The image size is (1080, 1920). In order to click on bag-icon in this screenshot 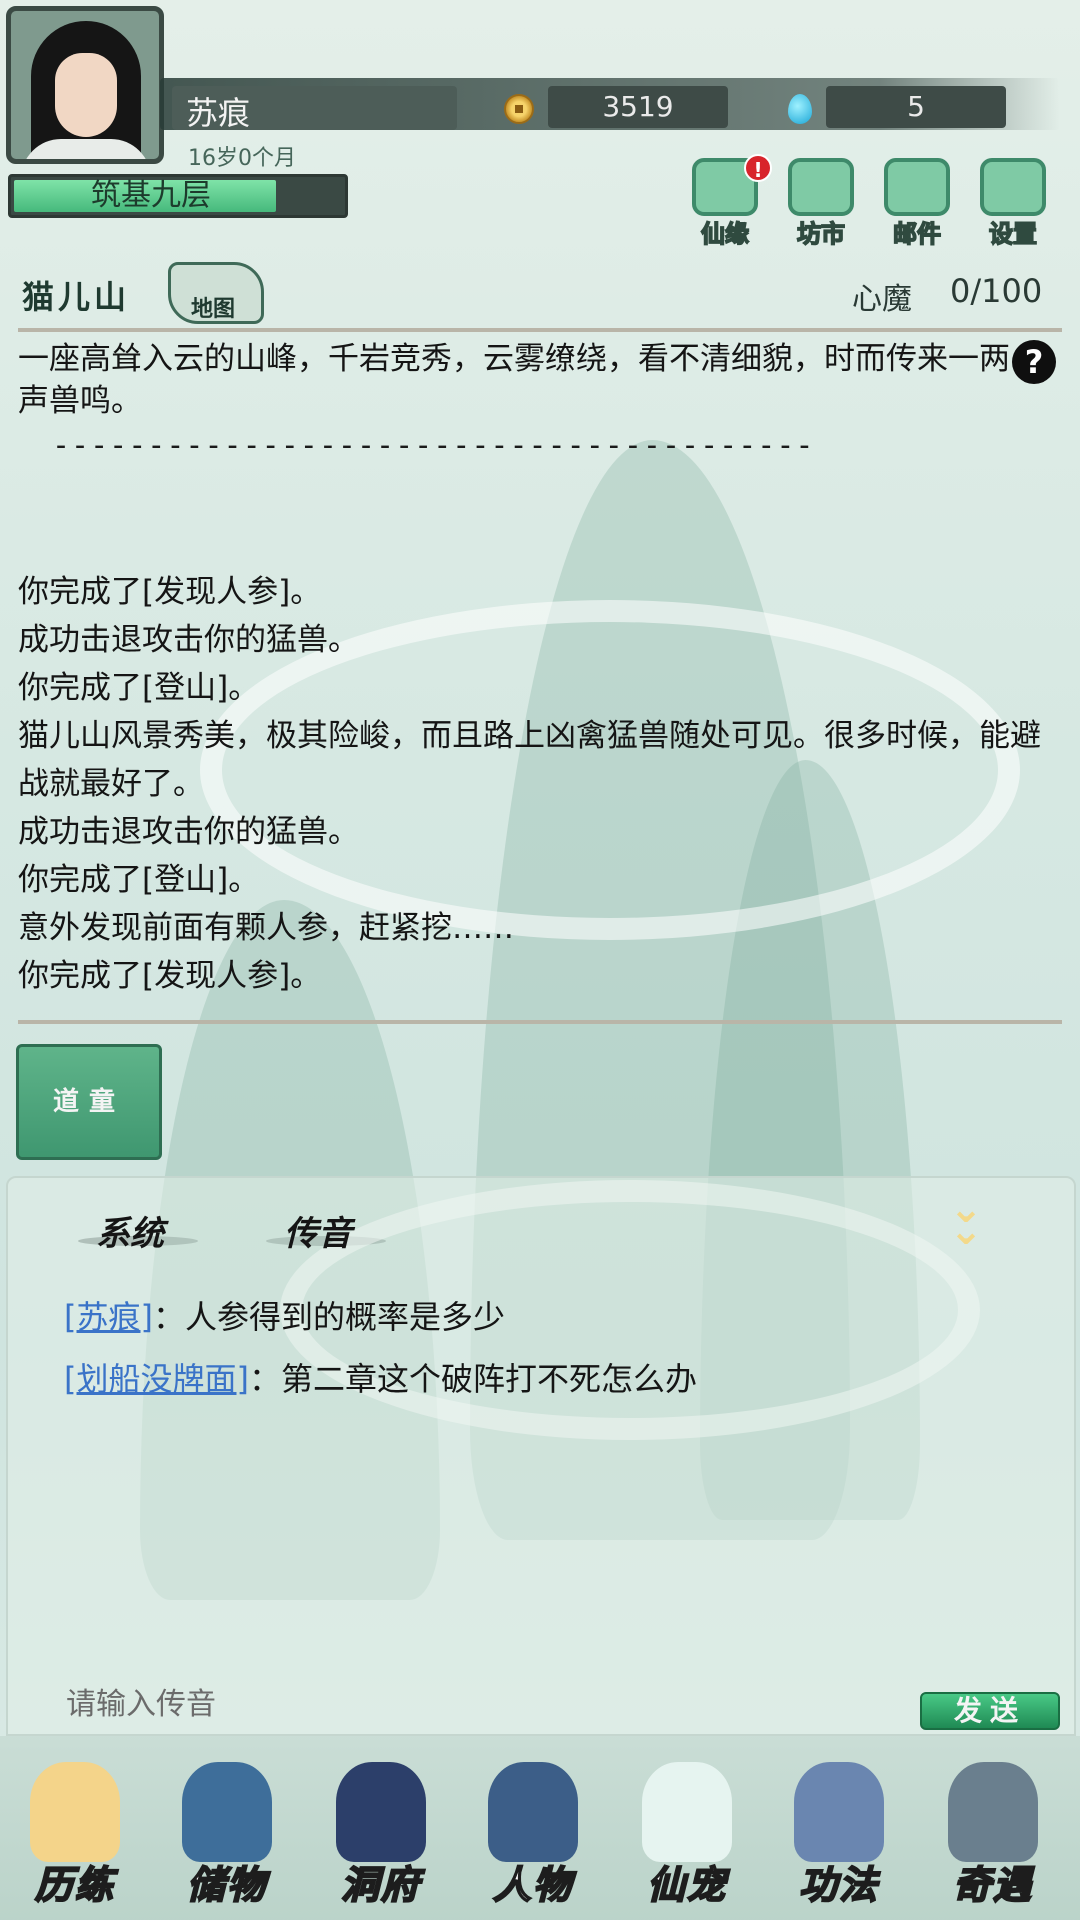, I will do `click(227, 1812)`.